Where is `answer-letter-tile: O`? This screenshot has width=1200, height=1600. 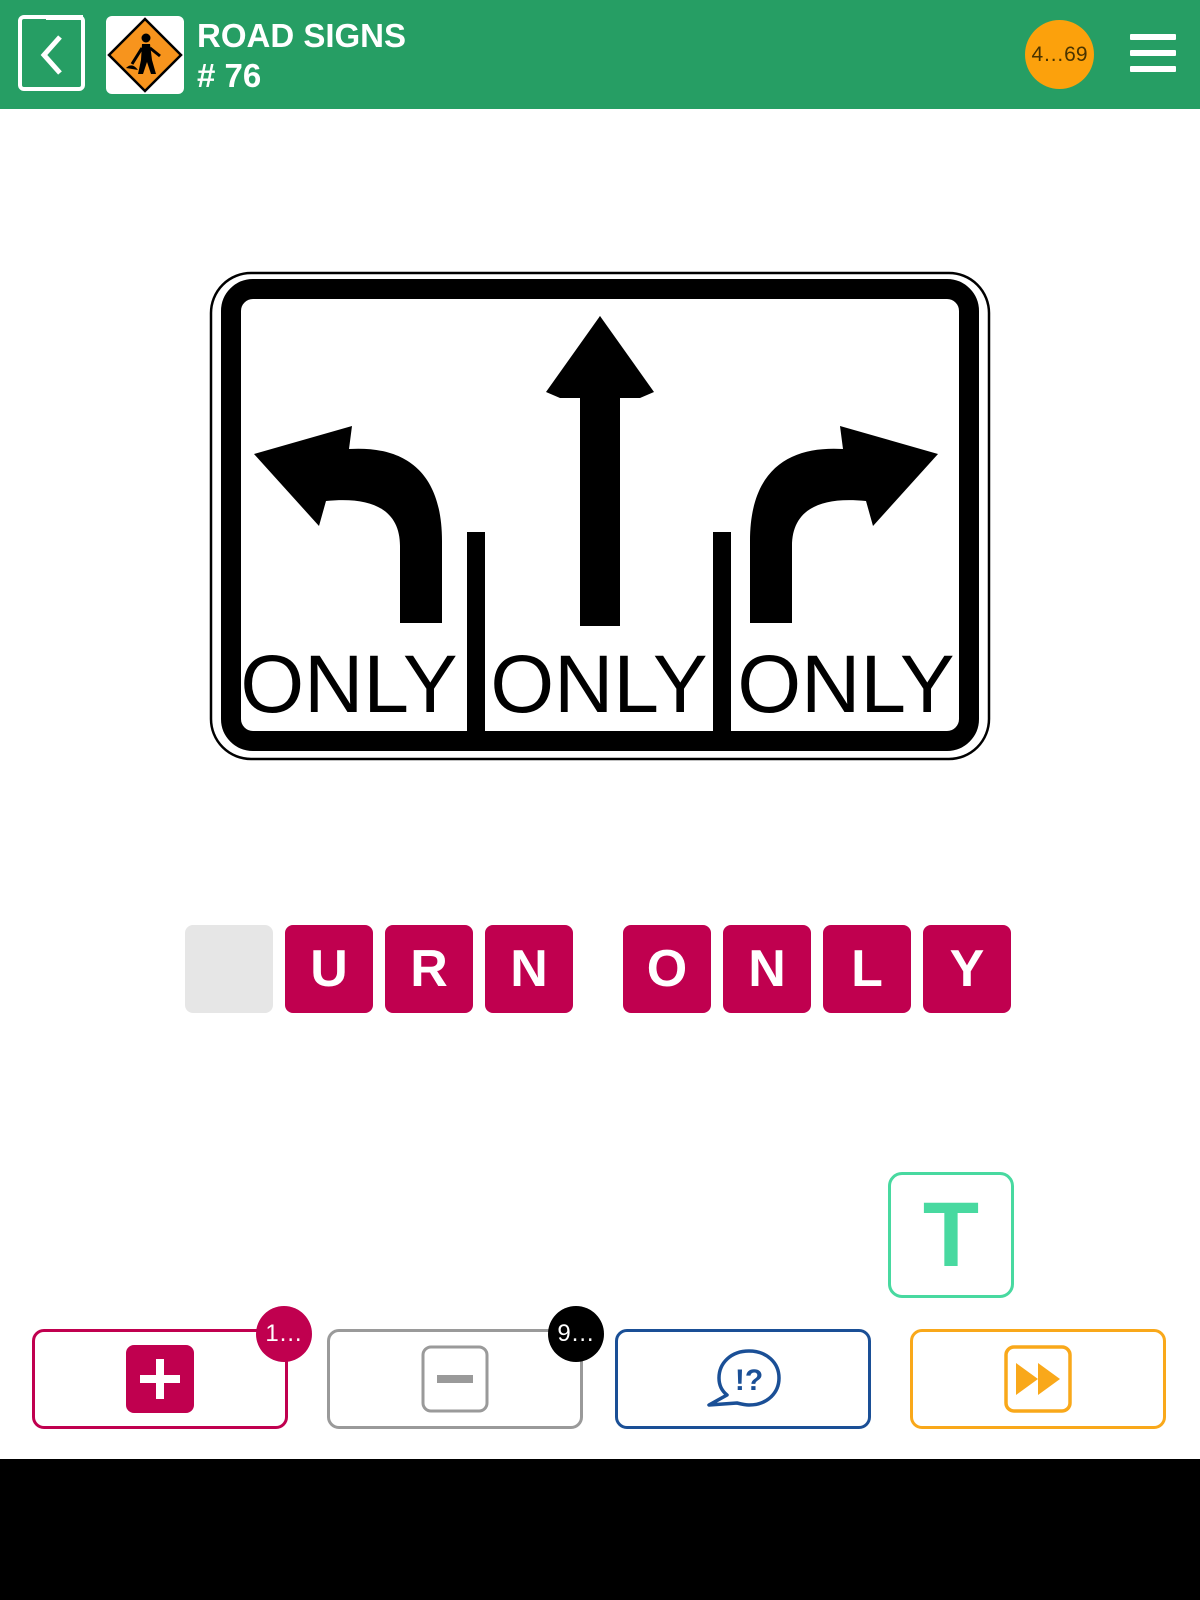
answer-letter-tile: O is located at coordinates (667, 969).